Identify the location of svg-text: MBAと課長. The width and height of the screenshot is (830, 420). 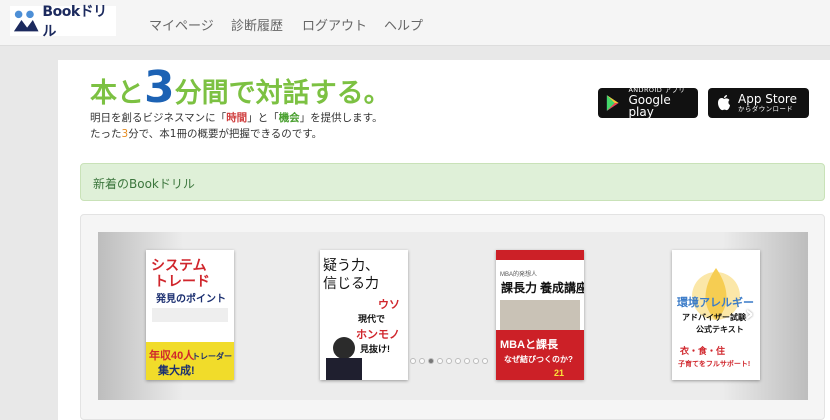
(529, 344).